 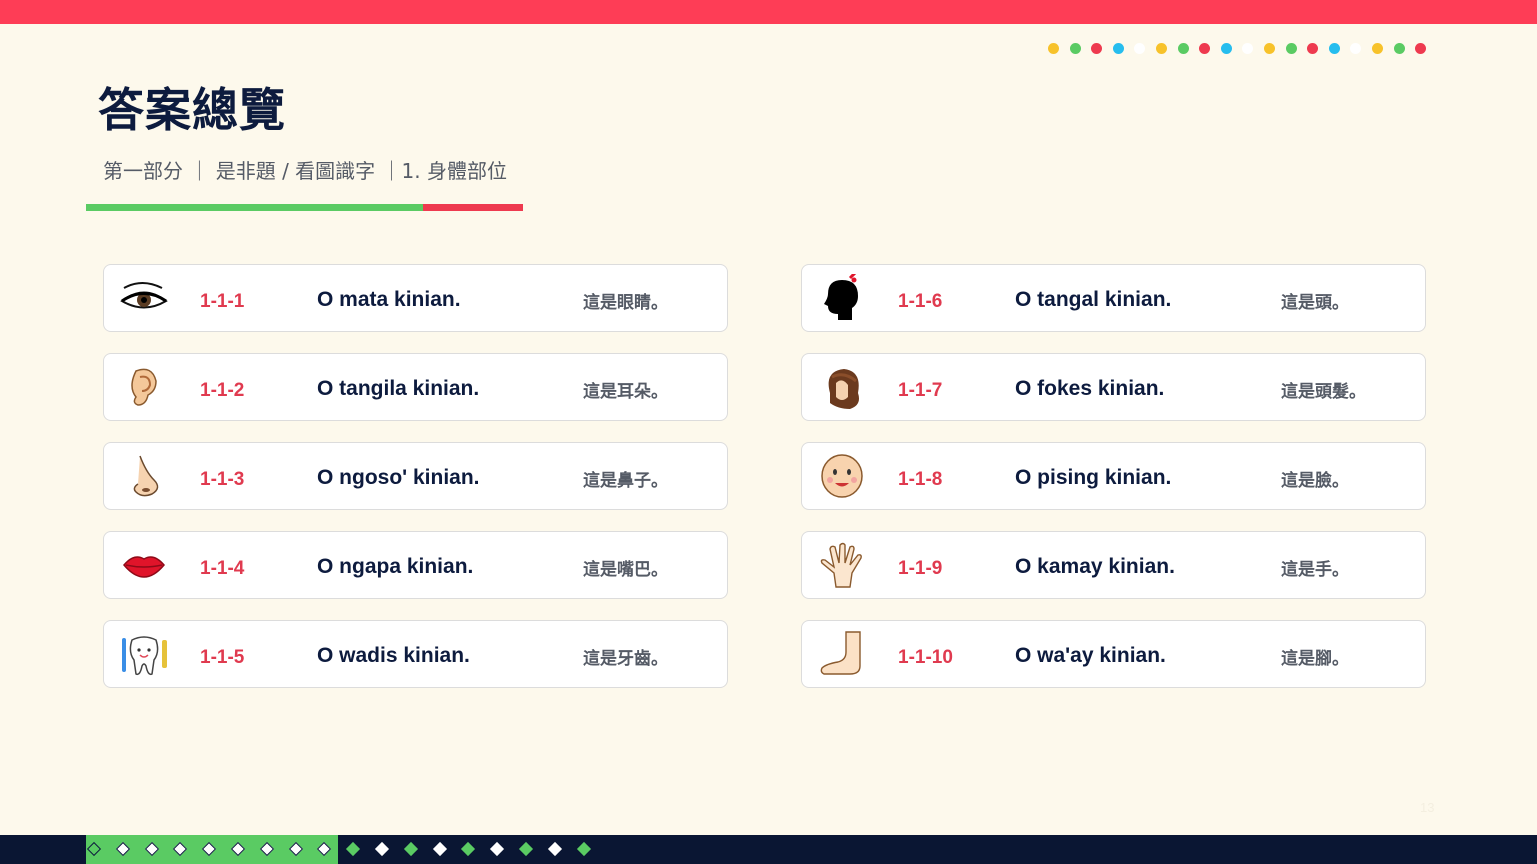 What do you see at coordinates (254, 207) in the screenshot?
I see `title-underline-green` at bounding box center [254, 207].